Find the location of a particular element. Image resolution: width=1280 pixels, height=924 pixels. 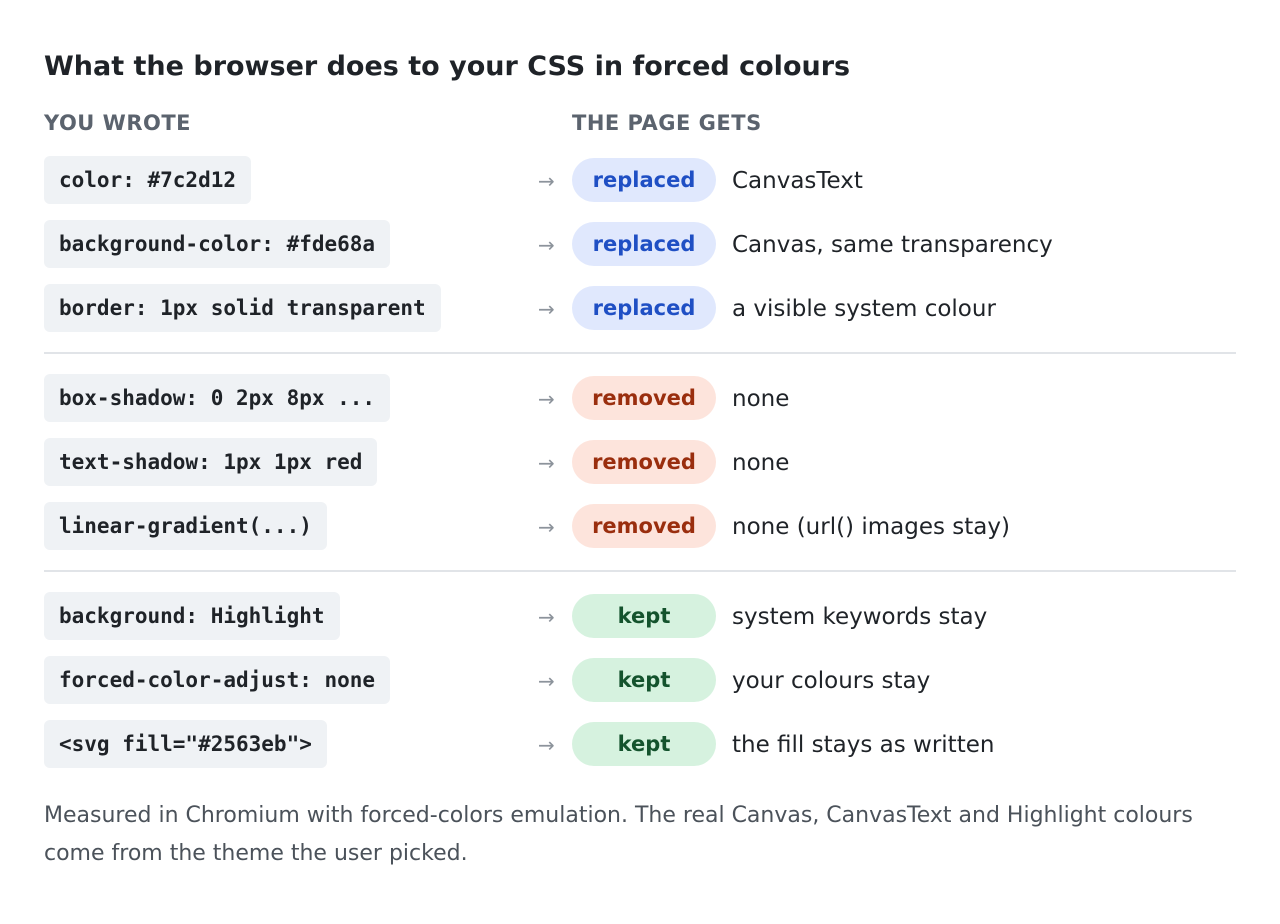

css-declaration: color: #7c2d12 is located at coordinates (148, 180).